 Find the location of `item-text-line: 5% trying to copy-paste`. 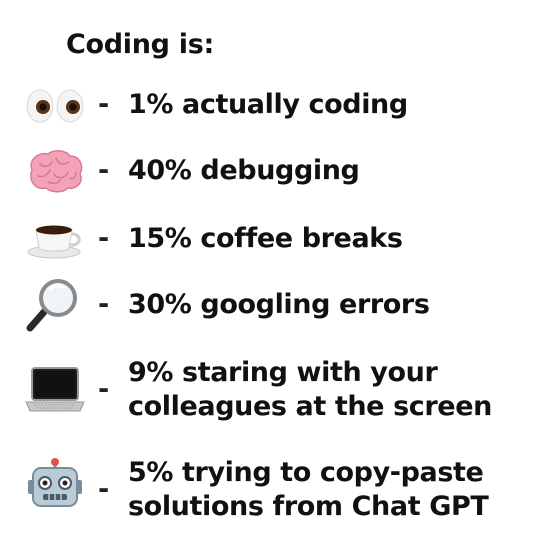

item-text-line: 5% trying to copy-paste is located at coordinates (306, 472).